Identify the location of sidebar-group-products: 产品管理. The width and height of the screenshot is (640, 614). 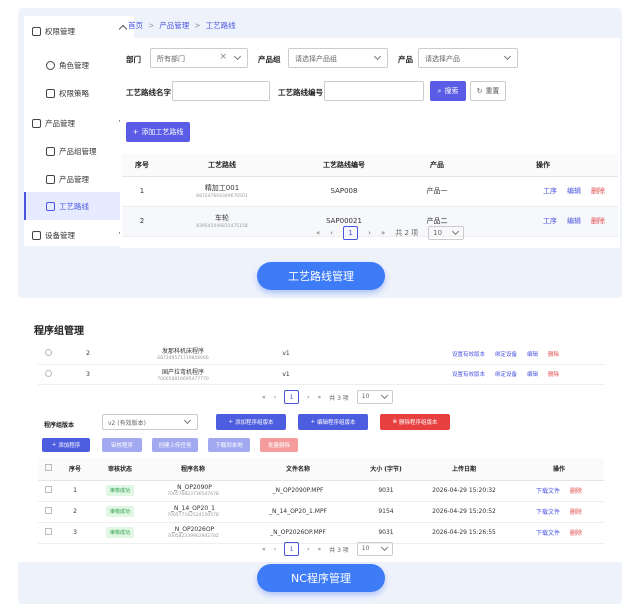
(79, 123).